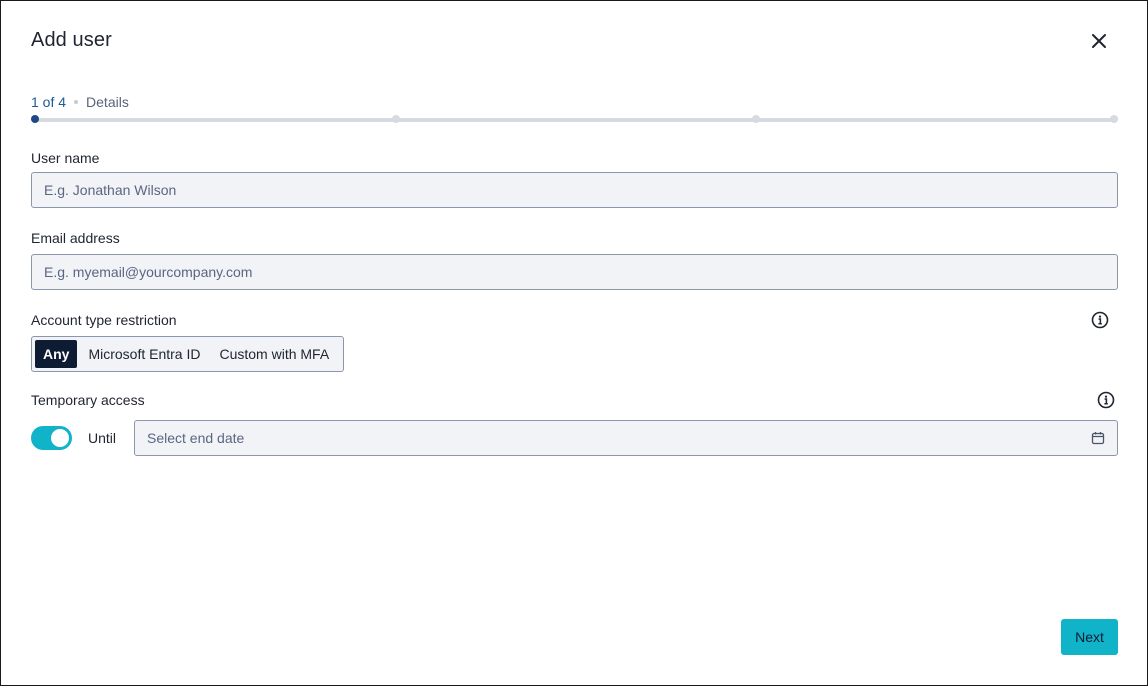 The height and width of the screenshot is (686, 1148). I want to click on step-name: Details, so click(107, 102).